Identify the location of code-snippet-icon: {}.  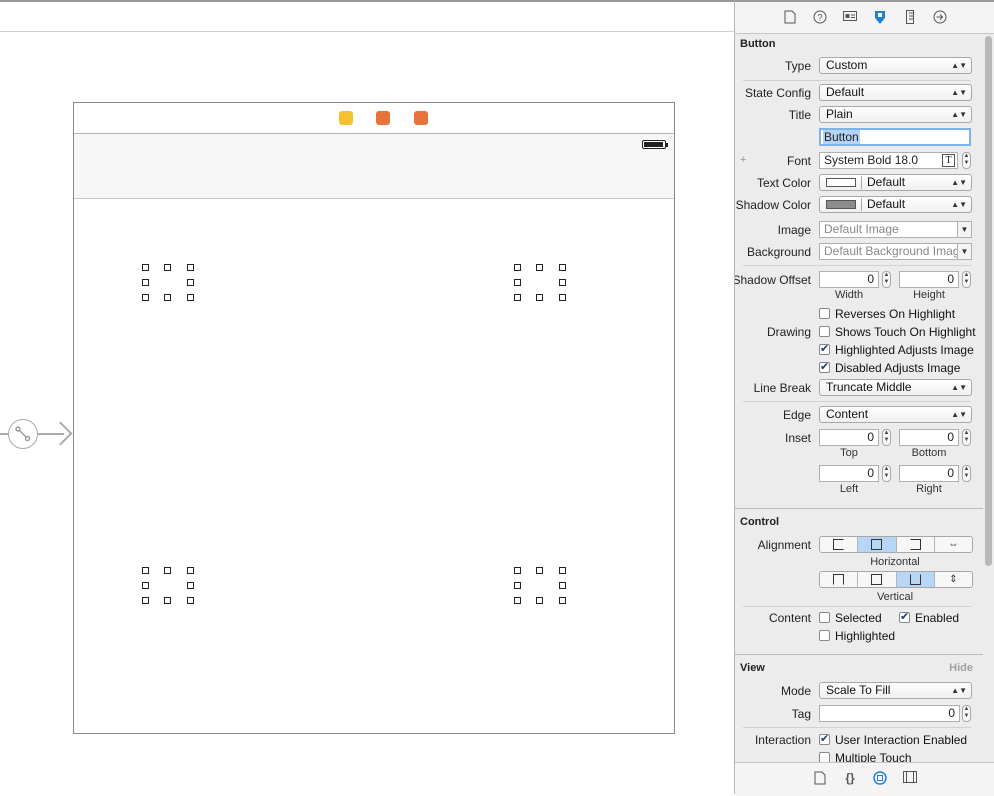
(850, 778).